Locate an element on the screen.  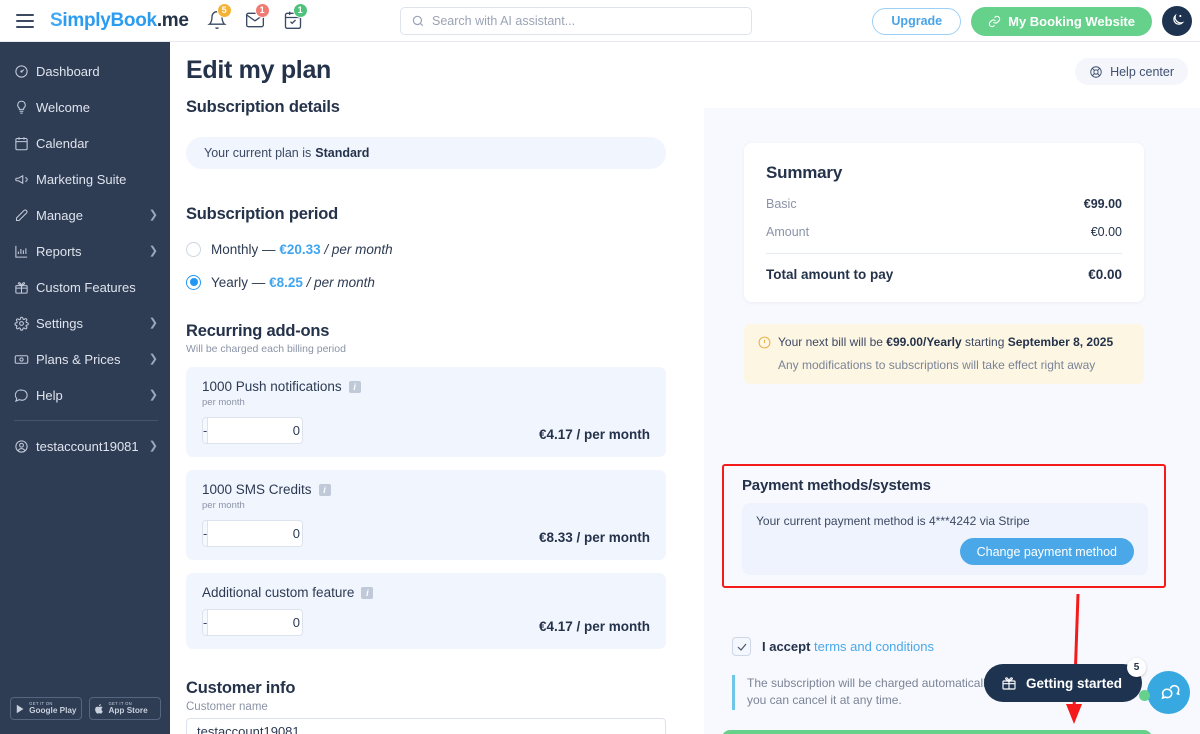
app-store-badge: GET IT ON App Store is located at coordinates (124, 708).